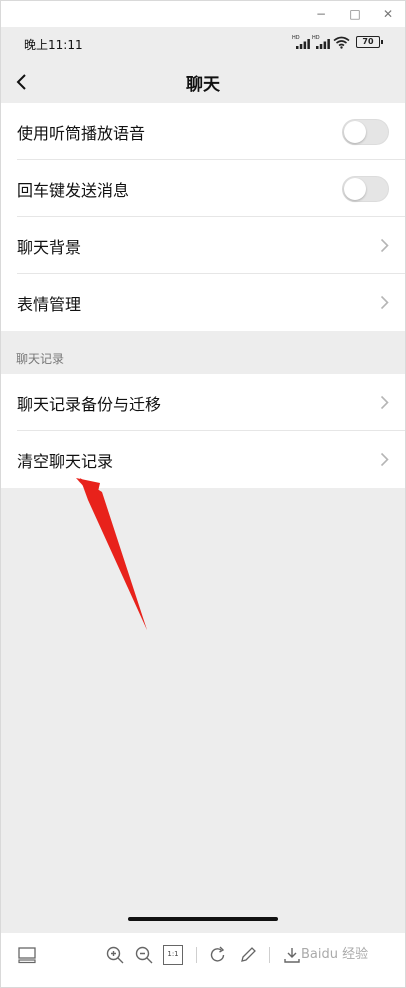 Image resolution: width=406 pixels, height=988 pixels. Describe the element at coordinates (369, 42) in the screenshot. I see `battery-indicator: 70` at that location.